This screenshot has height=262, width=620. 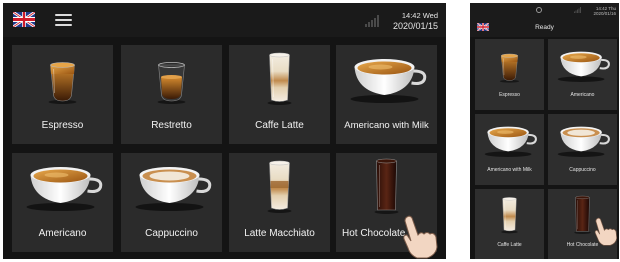 I want to click on clock-date: 2020/01/16, so click(x=604, y=13).